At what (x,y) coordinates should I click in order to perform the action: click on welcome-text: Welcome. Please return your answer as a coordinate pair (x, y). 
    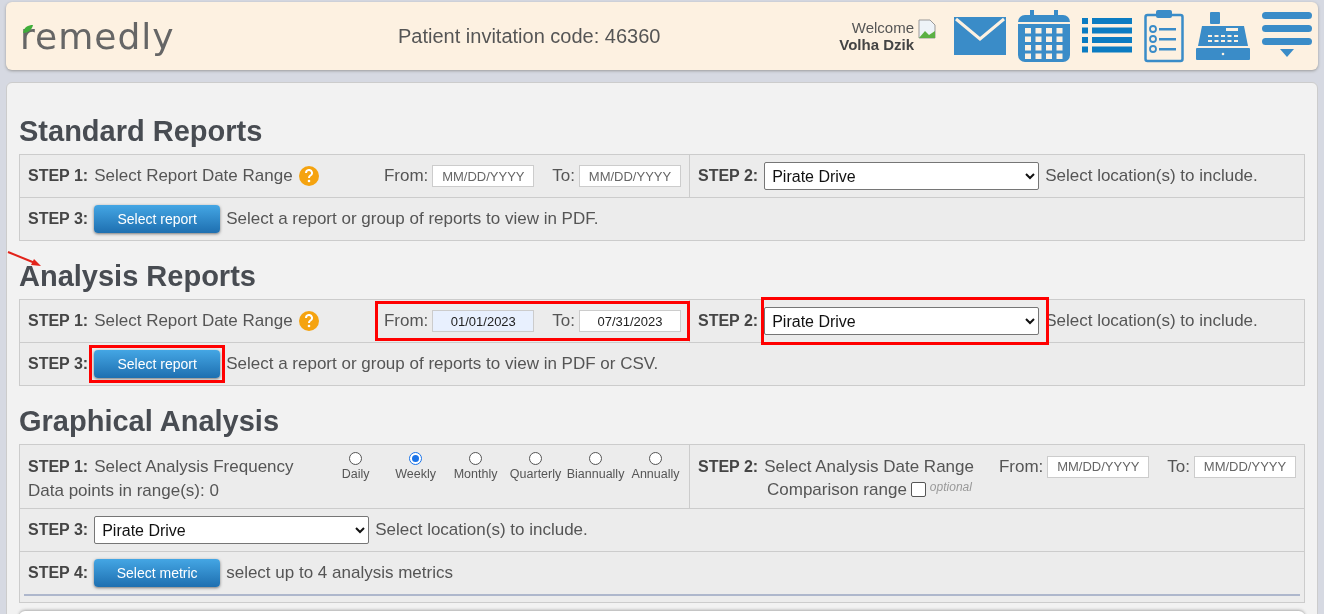
    Looking at the image, I should click on (882, 27).